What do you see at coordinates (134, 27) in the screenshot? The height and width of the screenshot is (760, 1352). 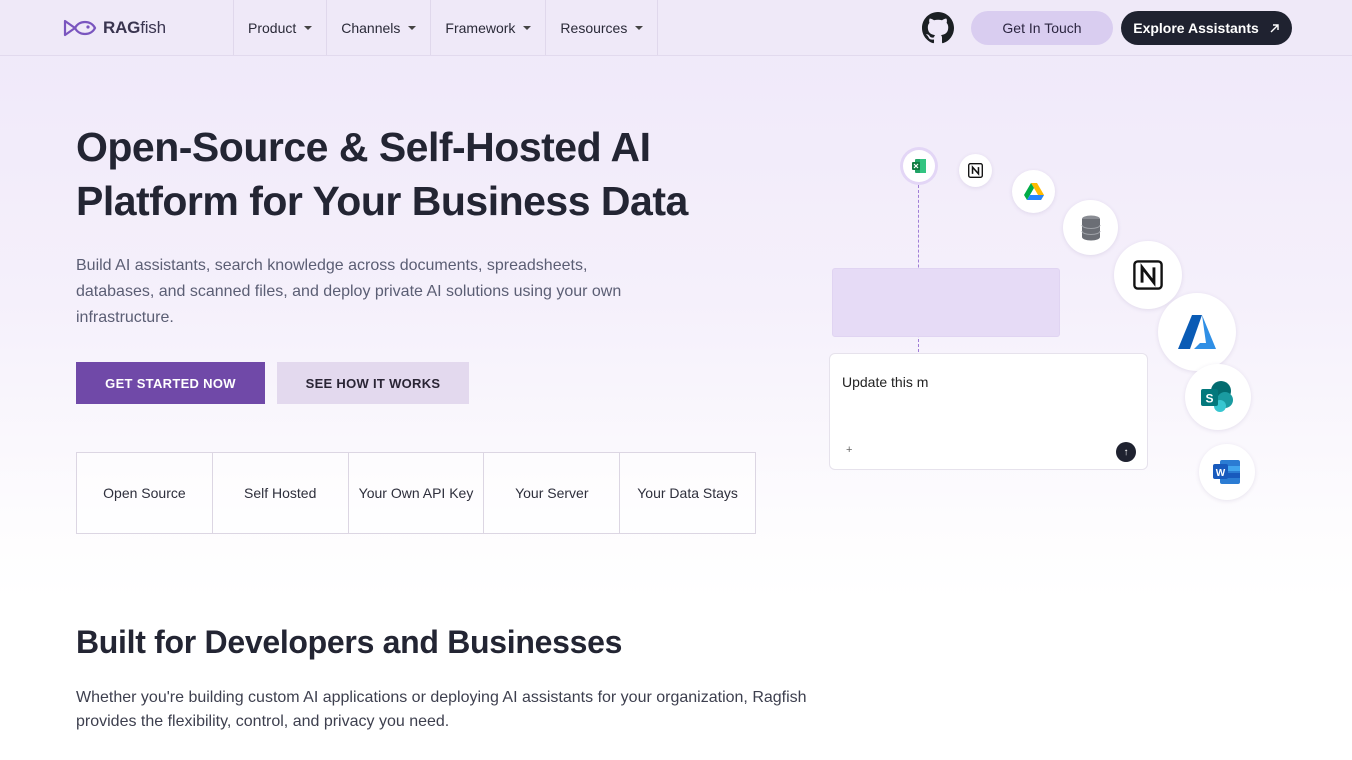 I see `logo-text: RAGfish` at bounding box center [134, 27].